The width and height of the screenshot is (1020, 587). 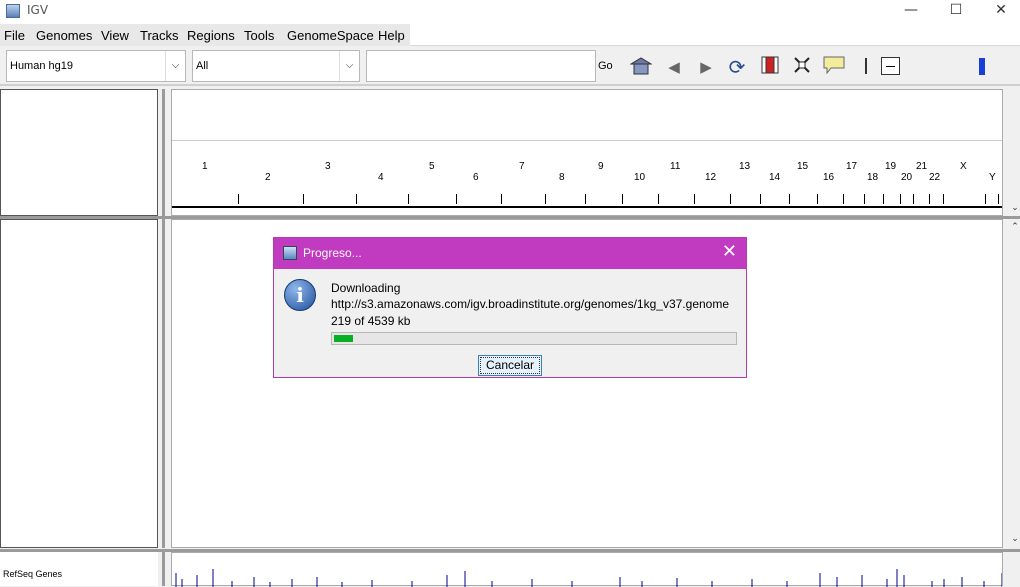 I want to click on refseq-track, so click(x=587, y=569).